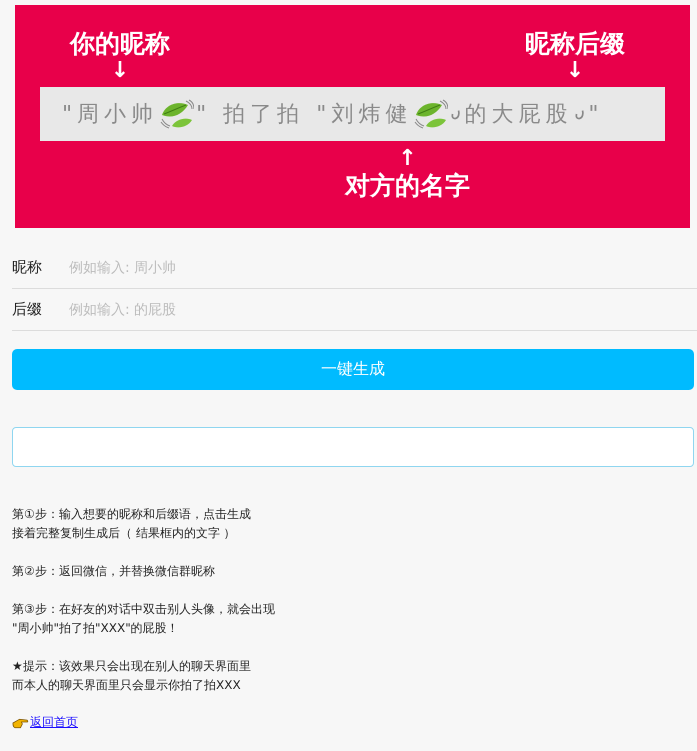 Image resolution: width=697 pixels, height=751 pixels. Describe the element at coordinates (127, 685) in the screenshot. I see `instruction-text: 而本人的聊天界面里只会显示你拍了拍XXX` at that location.